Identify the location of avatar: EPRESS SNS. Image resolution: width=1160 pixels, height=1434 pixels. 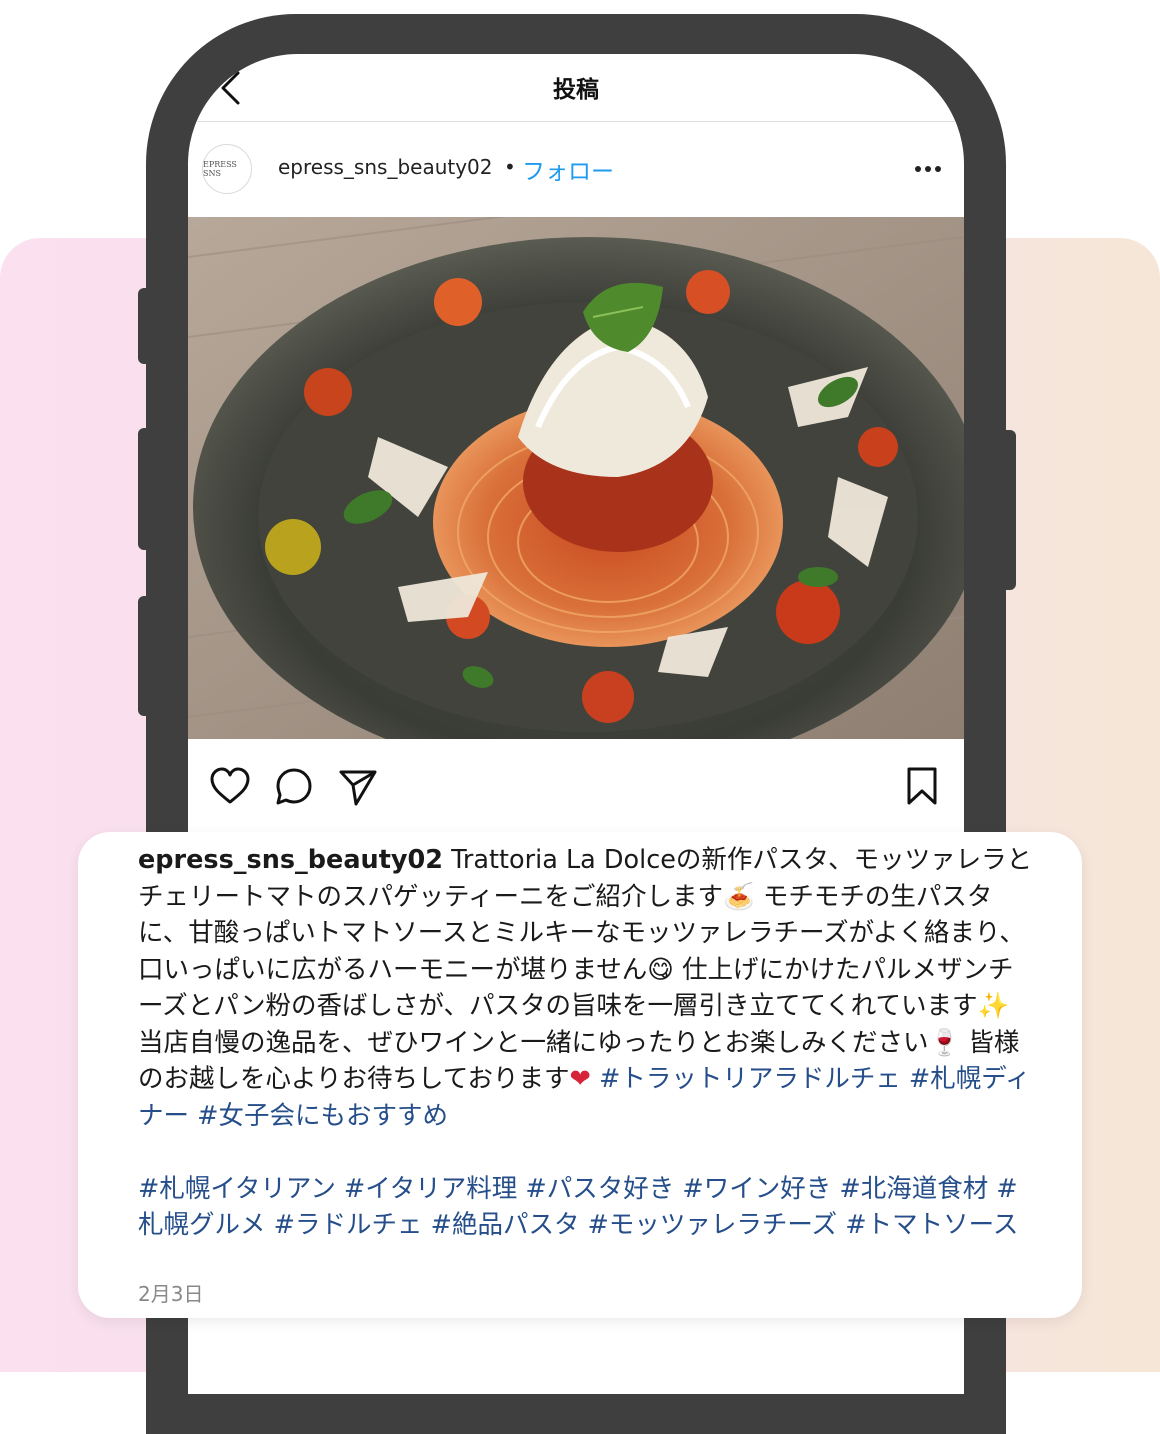
(227, 169).